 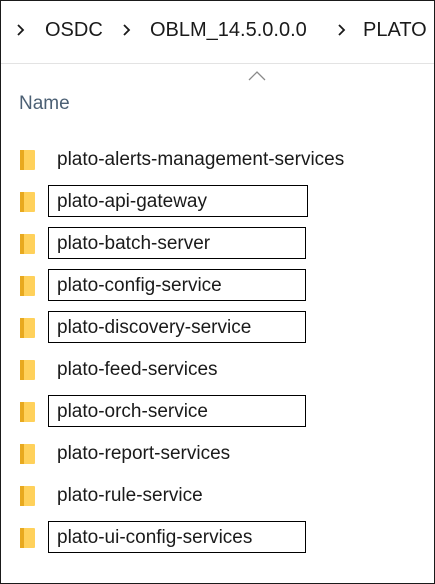 I want to click on file-name: plato-feed-services, so click(x=137, y=369).